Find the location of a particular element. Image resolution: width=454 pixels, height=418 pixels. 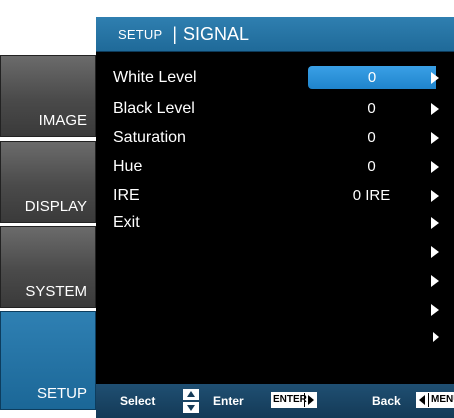

title-page: SIGNAL is located at coordinates (216, 33).